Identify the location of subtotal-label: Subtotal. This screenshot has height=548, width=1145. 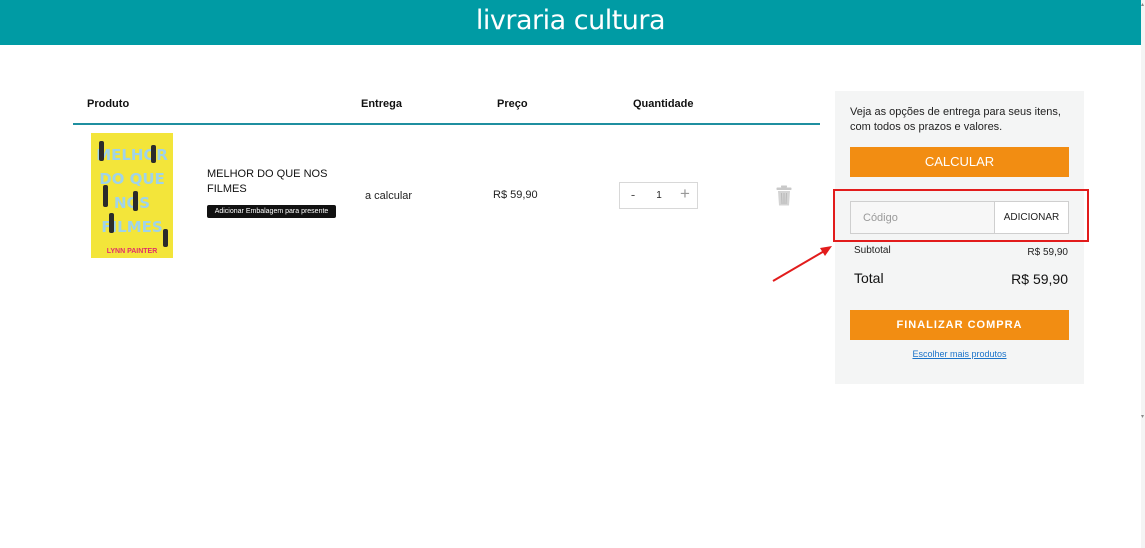
(872, 250).